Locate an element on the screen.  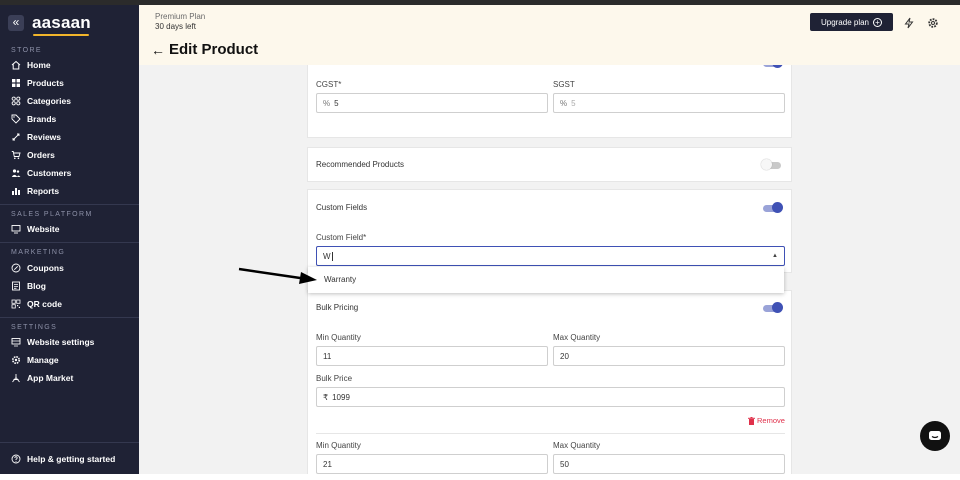
custom-fields-toggle is located at coordinates (773, 207).